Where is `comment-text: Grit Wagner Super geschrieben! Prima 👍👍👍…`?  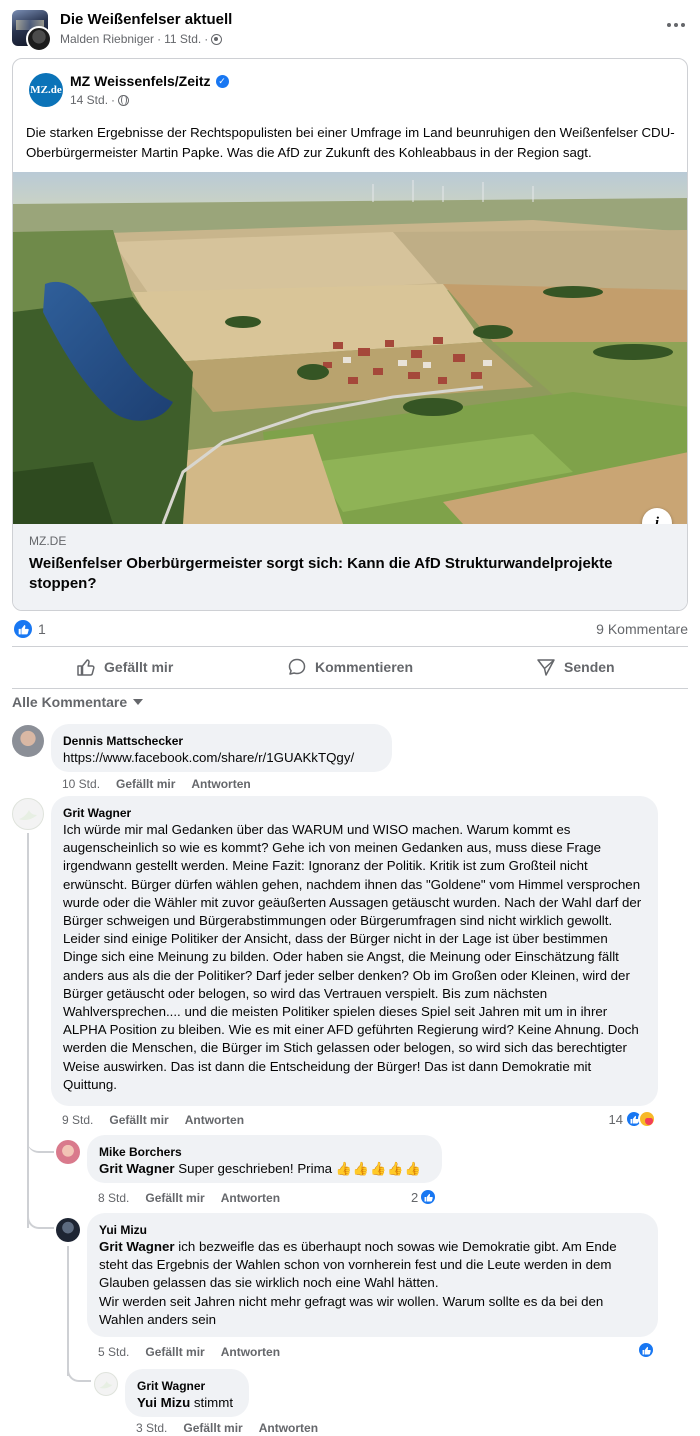
comment-text: Grit Wagner Super geschrieben! Prima 👍👍👍… is located at coordinates (264, 1169).